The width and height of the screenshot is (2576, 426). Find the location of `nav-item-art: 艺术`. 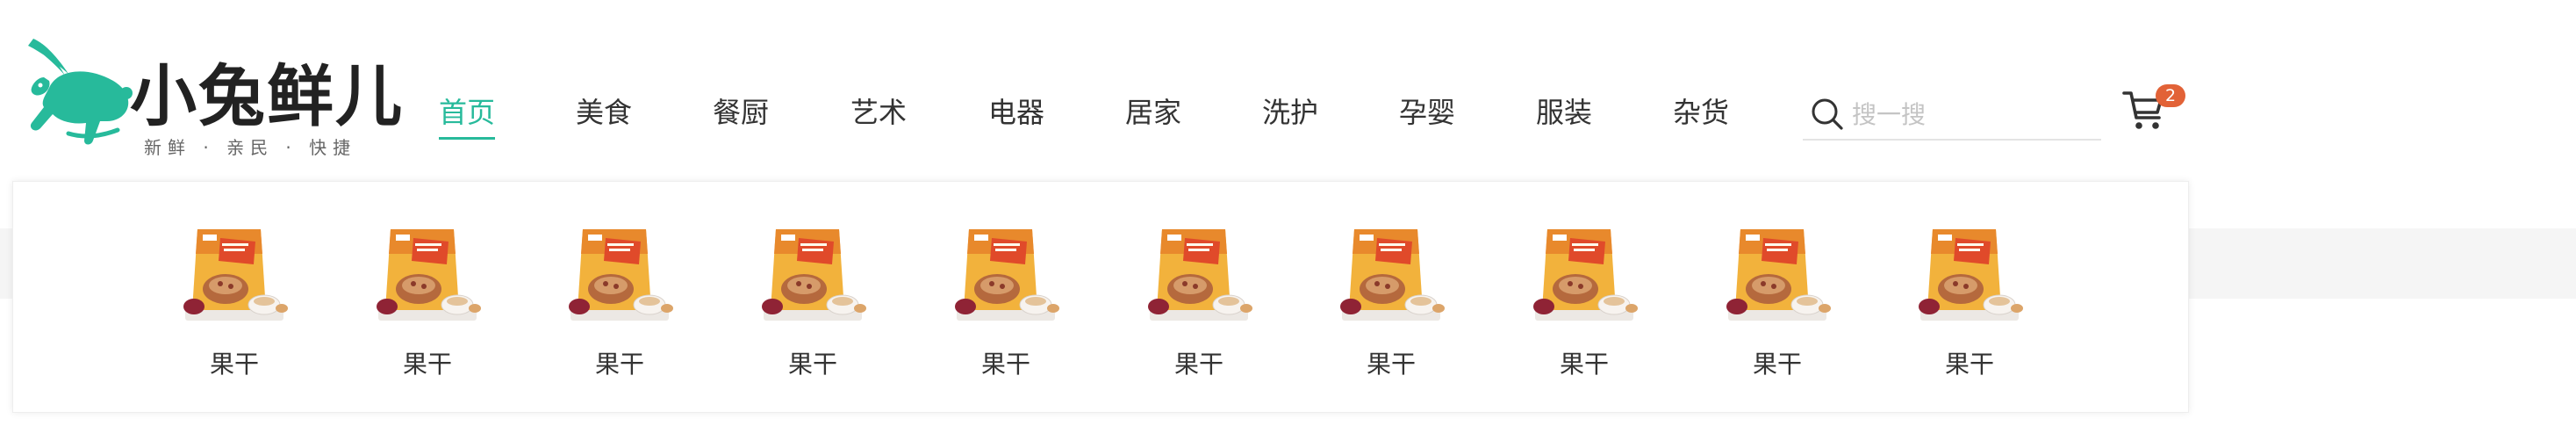

nav-item-art: 艺术 is located at coordinates (879, 112).